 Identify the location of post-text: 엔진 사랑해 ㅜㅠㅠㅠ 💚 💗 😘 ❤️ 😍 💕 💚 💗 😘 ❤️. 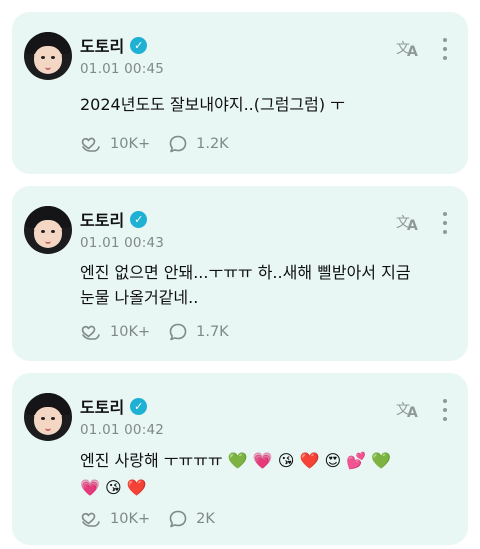
(236, 474).